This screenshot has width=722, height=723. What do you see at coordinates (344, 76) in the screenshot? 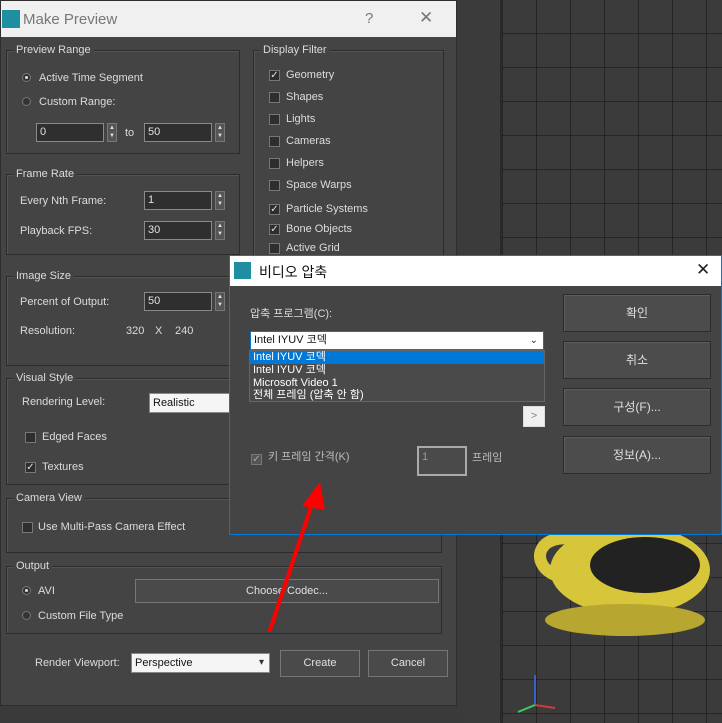
I see `display-filter-item: ✓ Geometry` at bounding box center [344, 76].